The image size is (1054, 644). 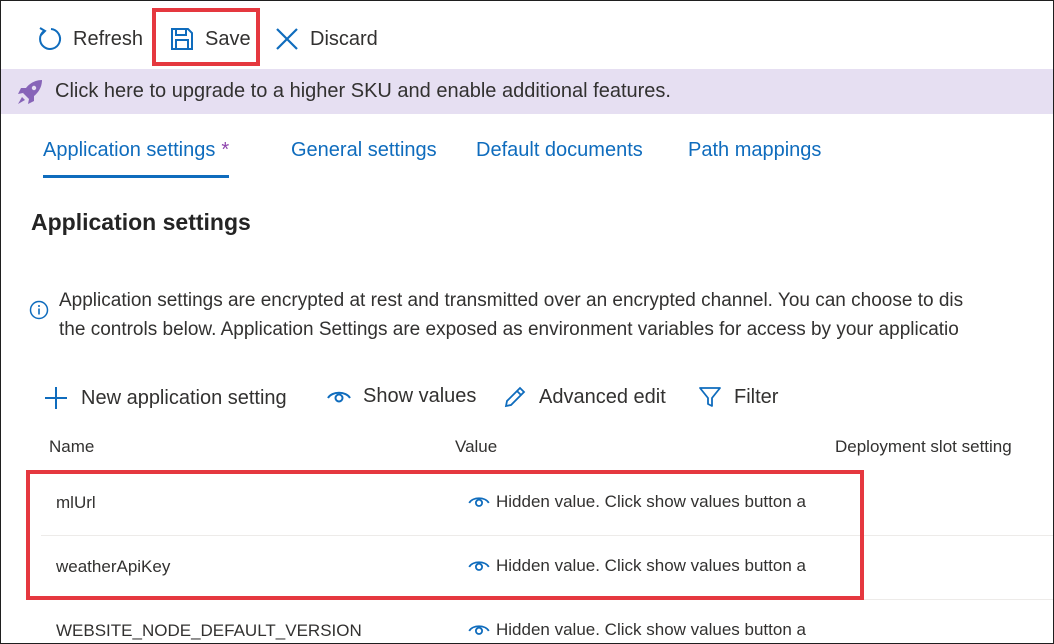 I want to click on setting-name-link: mlUrl, so click(x=76, y=503).